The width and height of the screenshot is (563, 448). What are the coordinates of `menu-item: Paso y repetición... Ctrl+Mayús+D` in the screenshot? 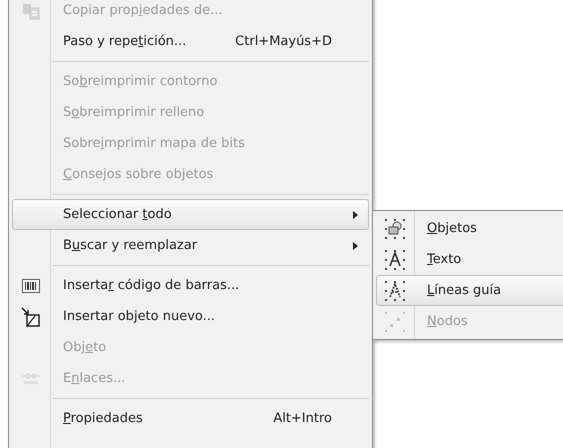 It's located at (190, 41).